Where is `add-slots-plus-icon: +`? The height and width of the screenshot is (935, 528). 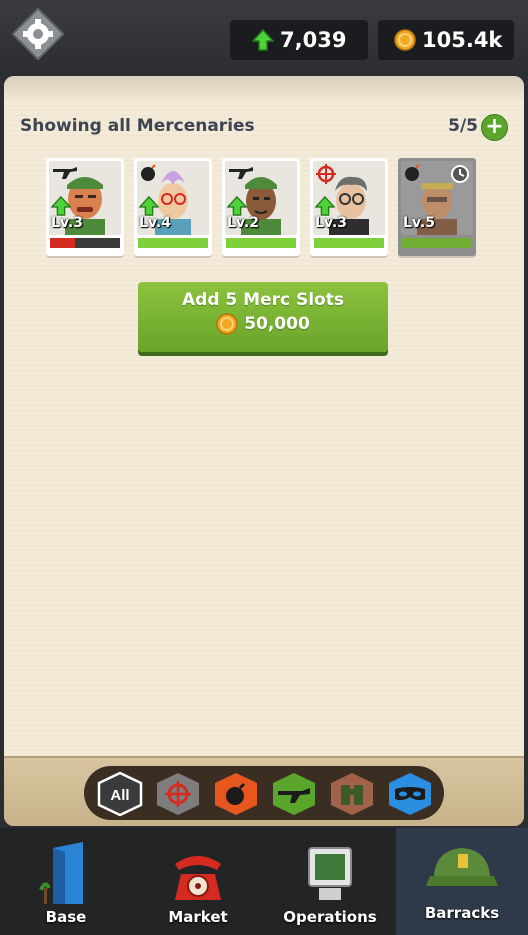 add-slots-plus-icon: + is located at coordinates (494, 127).